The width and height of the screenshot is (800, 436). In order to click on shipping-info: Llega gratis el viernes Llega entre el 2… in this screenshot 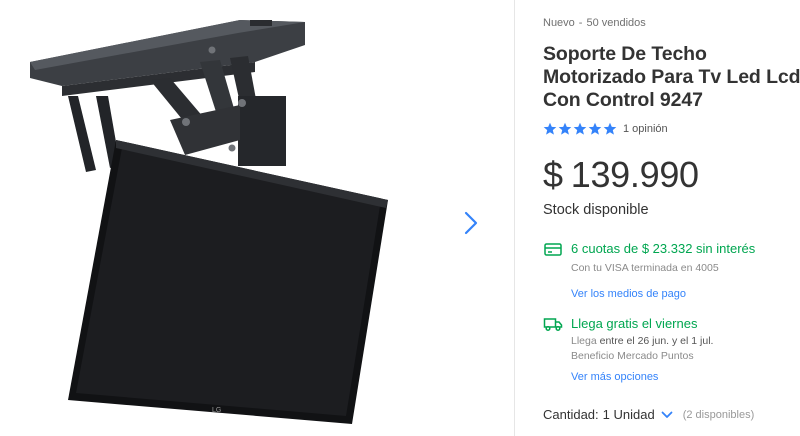, I will do `click(628, 340)`.